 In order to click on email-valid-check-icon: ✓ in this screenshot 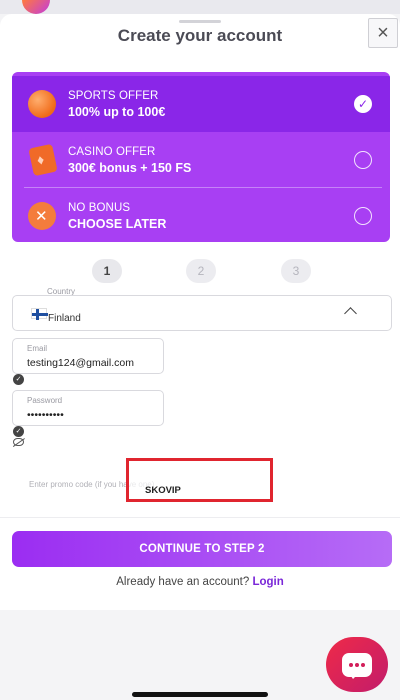, I will do `click(18, 379)`.